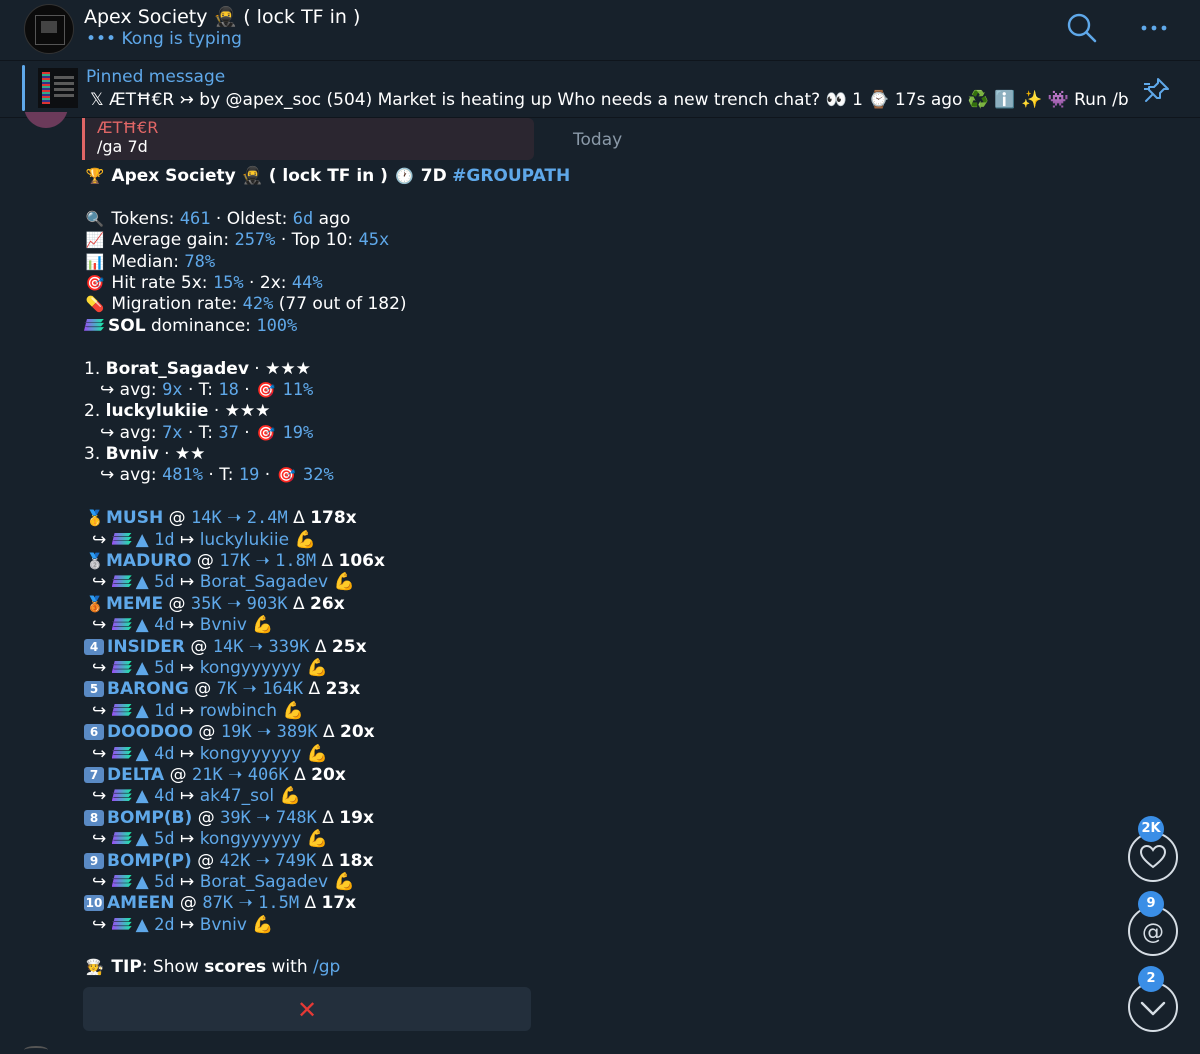  I want to click on token-link: MUSH, so click(134, 518).